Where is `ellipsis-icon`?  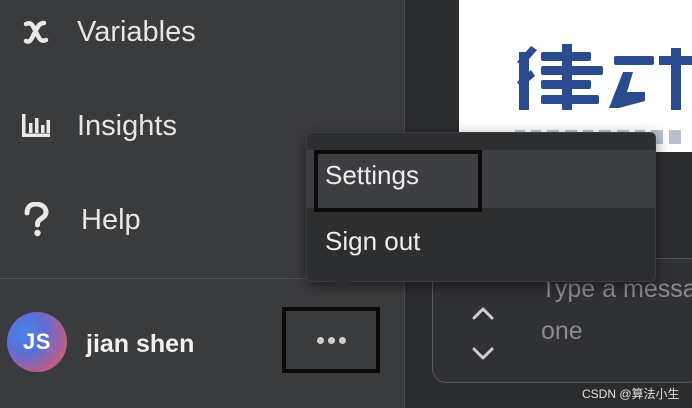 ellipsis-icon is located at coordinates (331, 340).